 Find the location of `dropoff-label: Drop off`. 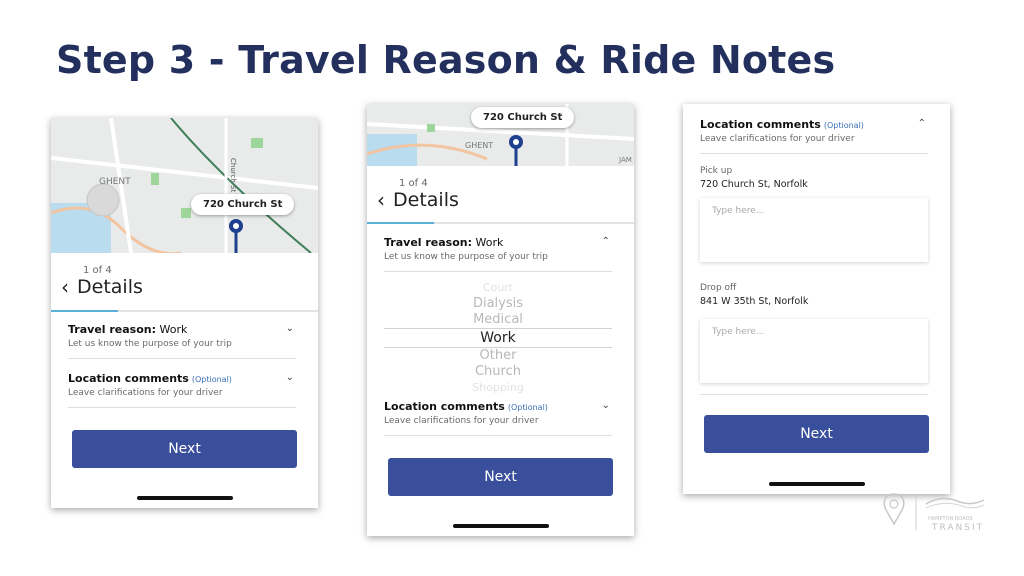

dropoff-label: Drop off is located at coordinates (718, 288).